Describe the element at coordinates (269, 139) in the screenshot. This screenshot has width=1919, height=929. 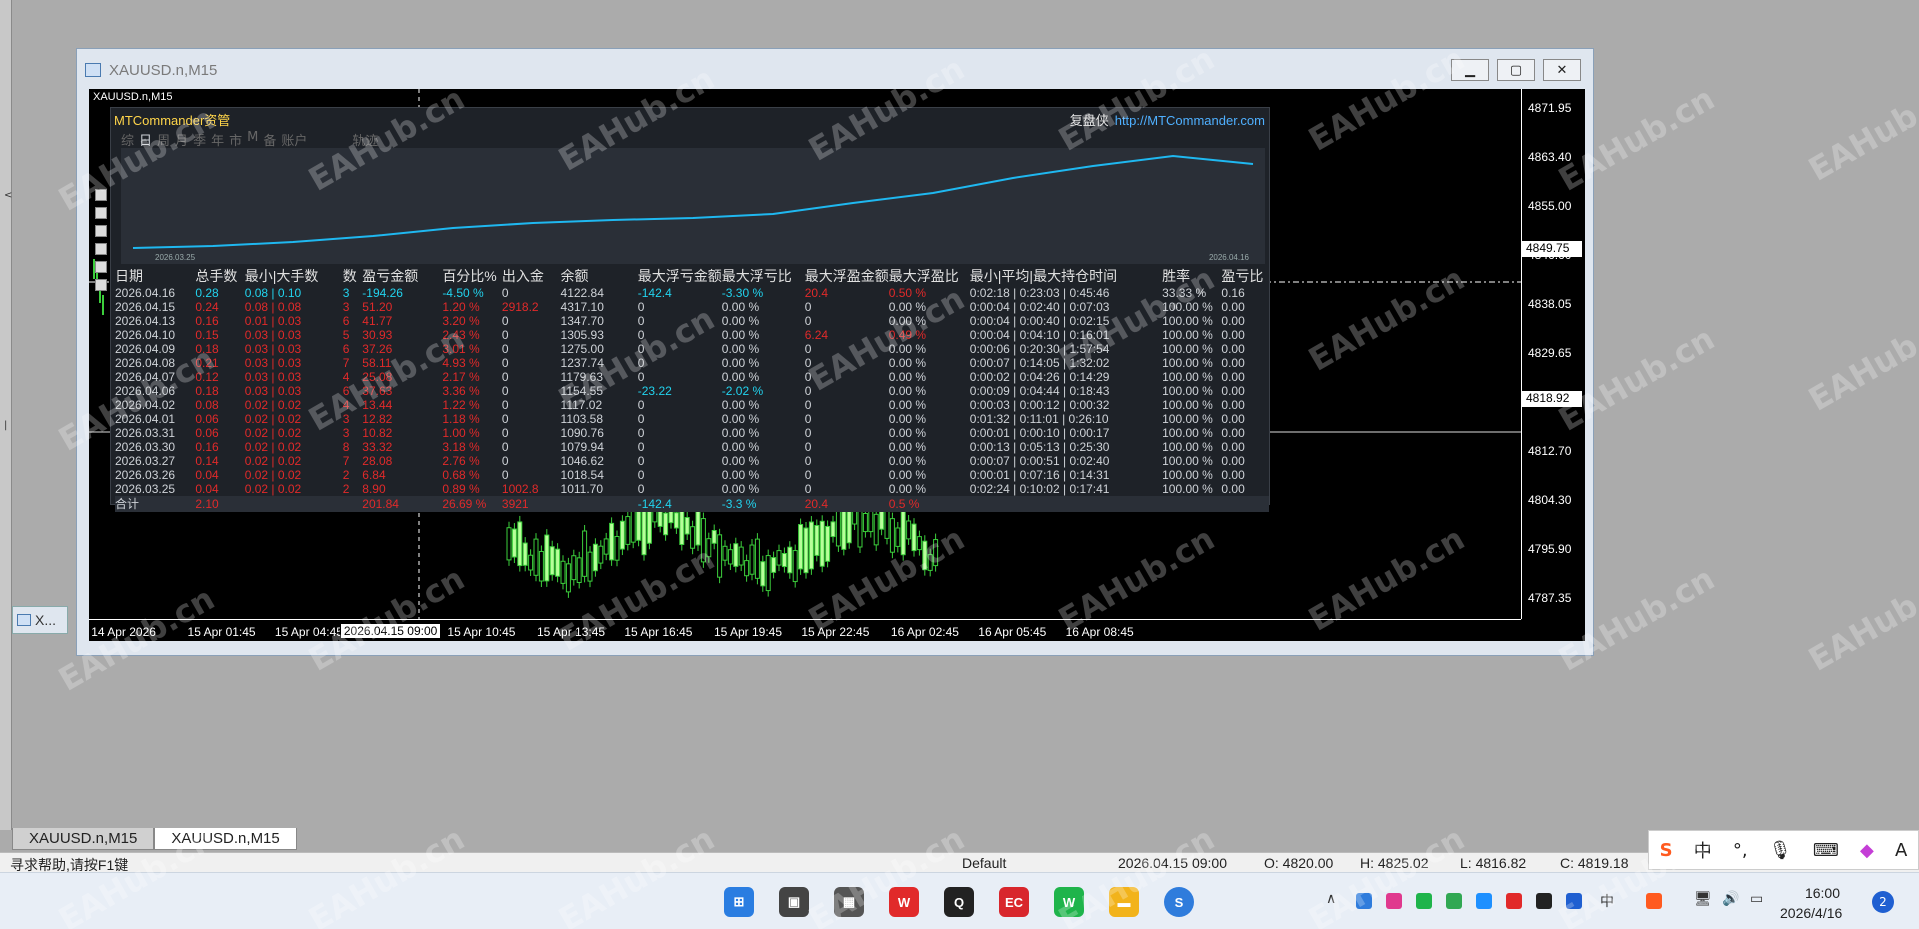
I see `panel-tab: 备` at that location.